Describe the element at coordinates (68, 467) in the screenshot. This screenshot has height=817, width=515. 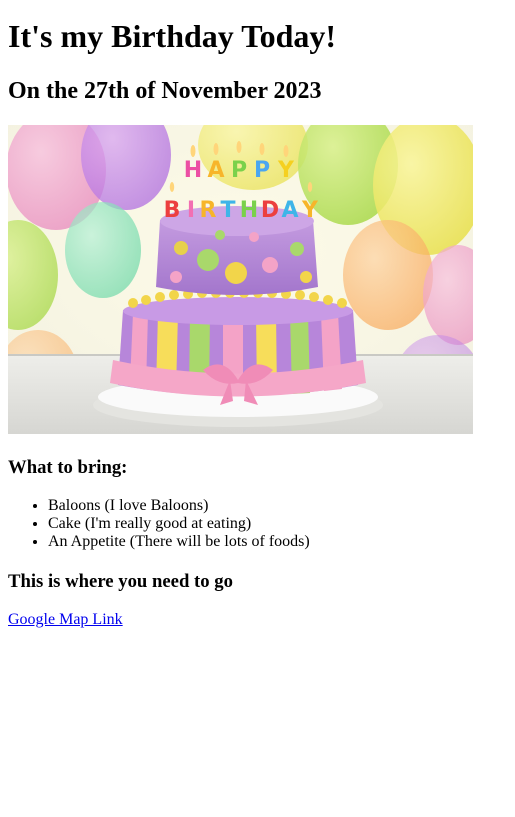
I see `what-to-bring-heading: What to bring:` at that location.